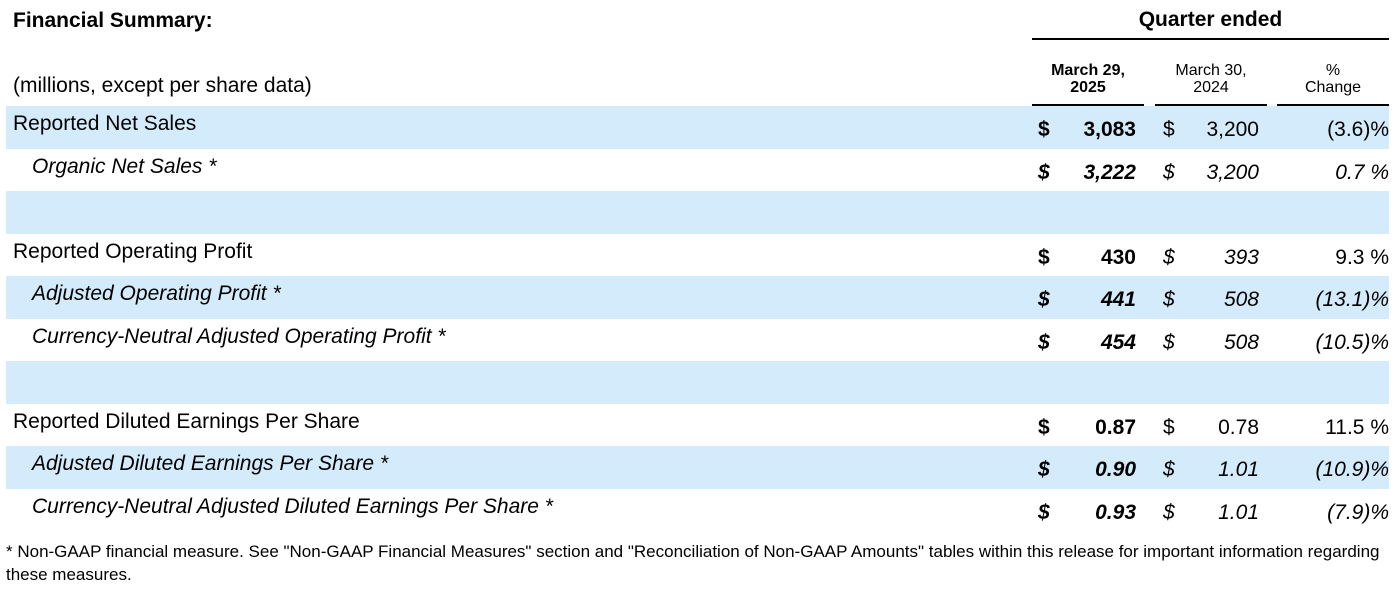 The image size is (1397, 595). What do you see at coordinates (1115, 427) in the screenshot?
I see `current-value: 0.87` at bounding box center [1115, 427].